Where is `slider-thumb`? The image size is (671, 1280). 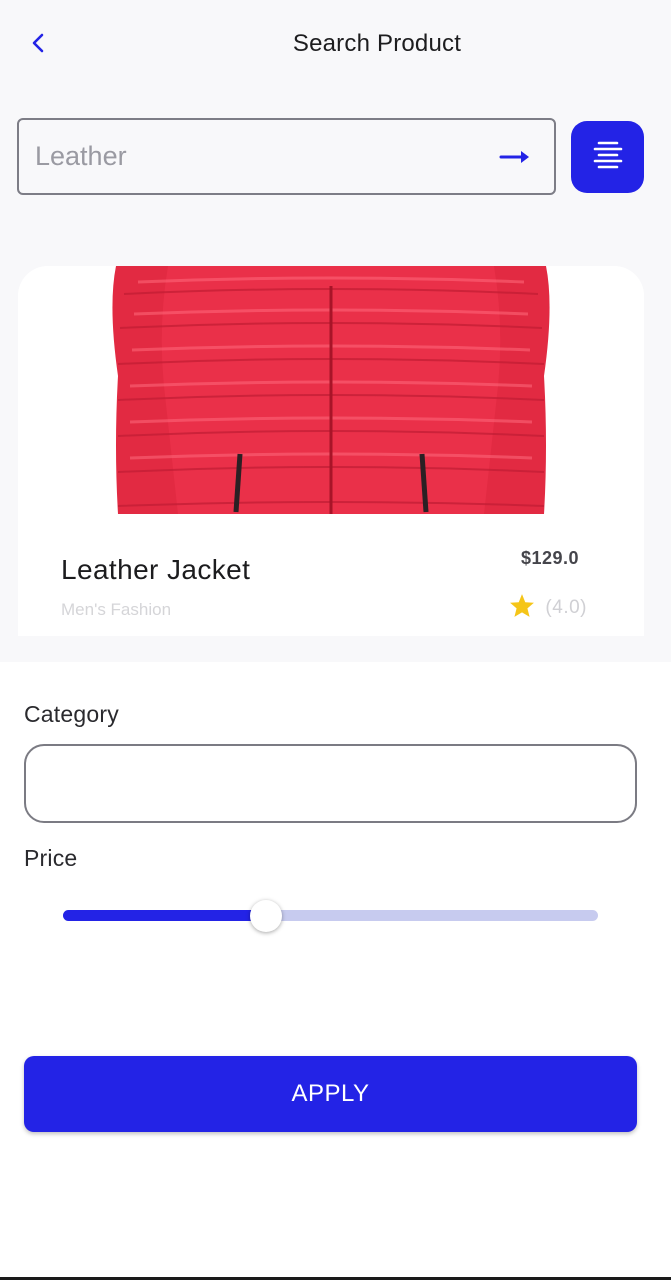
slider-thumb is located at coordinates (266, 916).